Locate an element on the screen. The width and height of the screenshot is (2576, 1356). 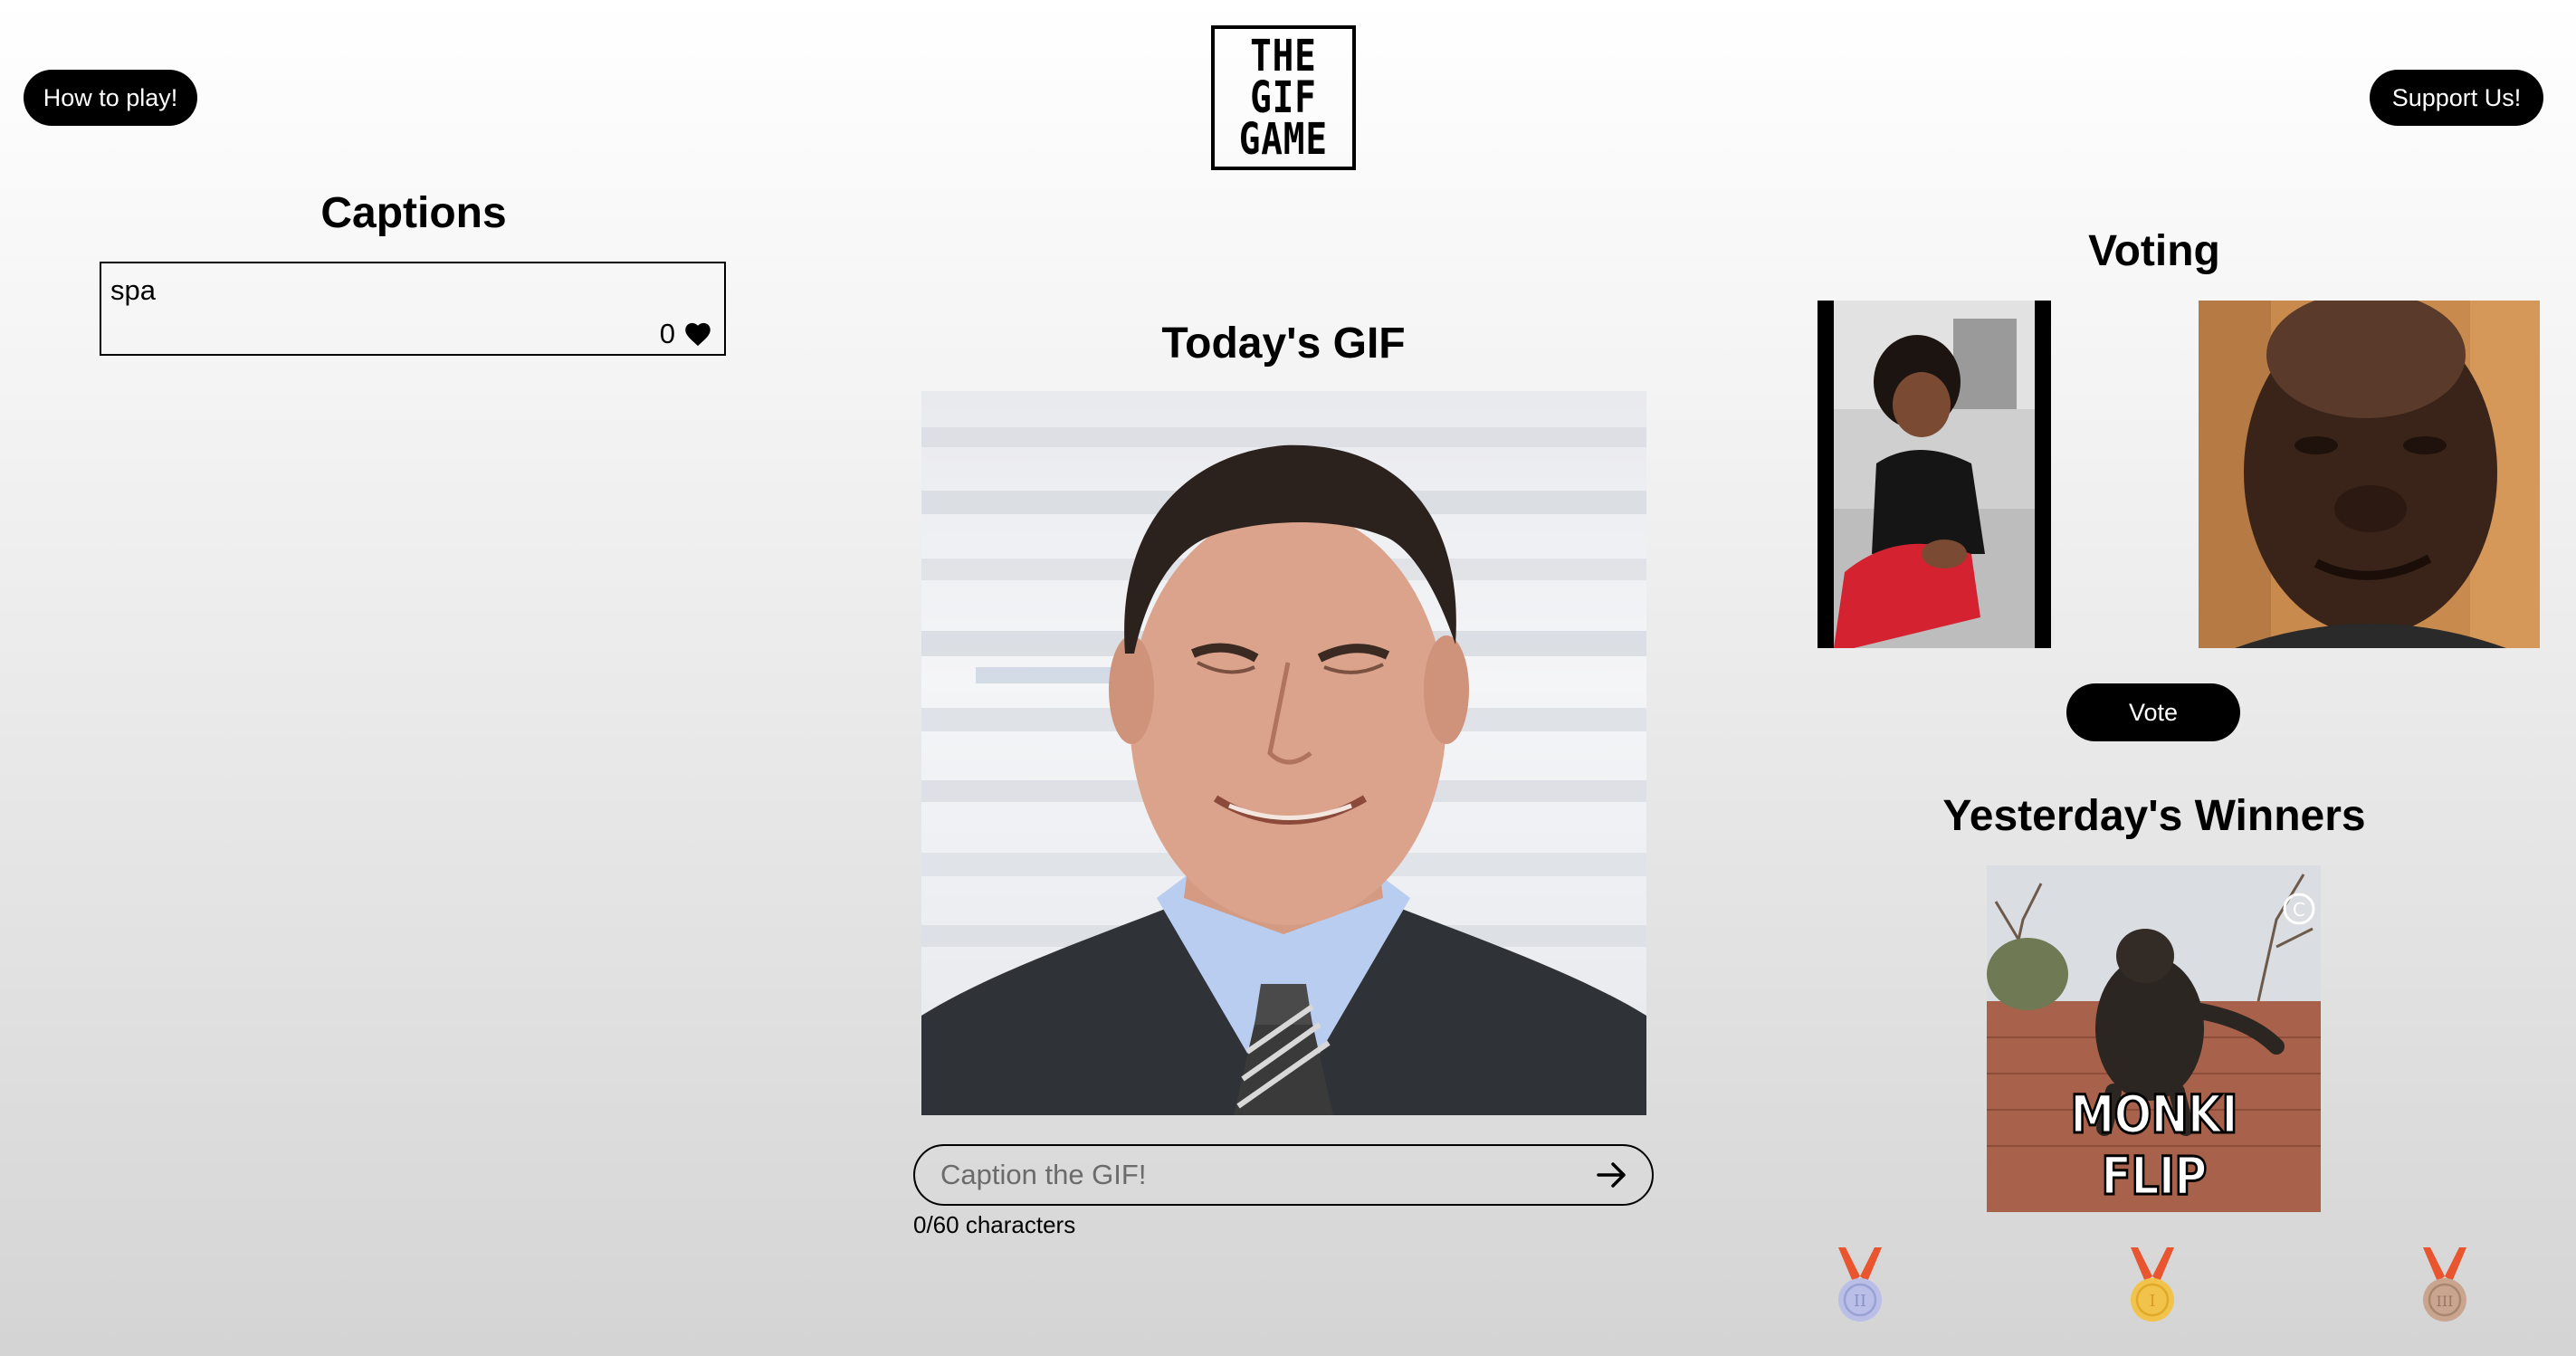
svg-text: I is located at coordinates (2152, 1301).